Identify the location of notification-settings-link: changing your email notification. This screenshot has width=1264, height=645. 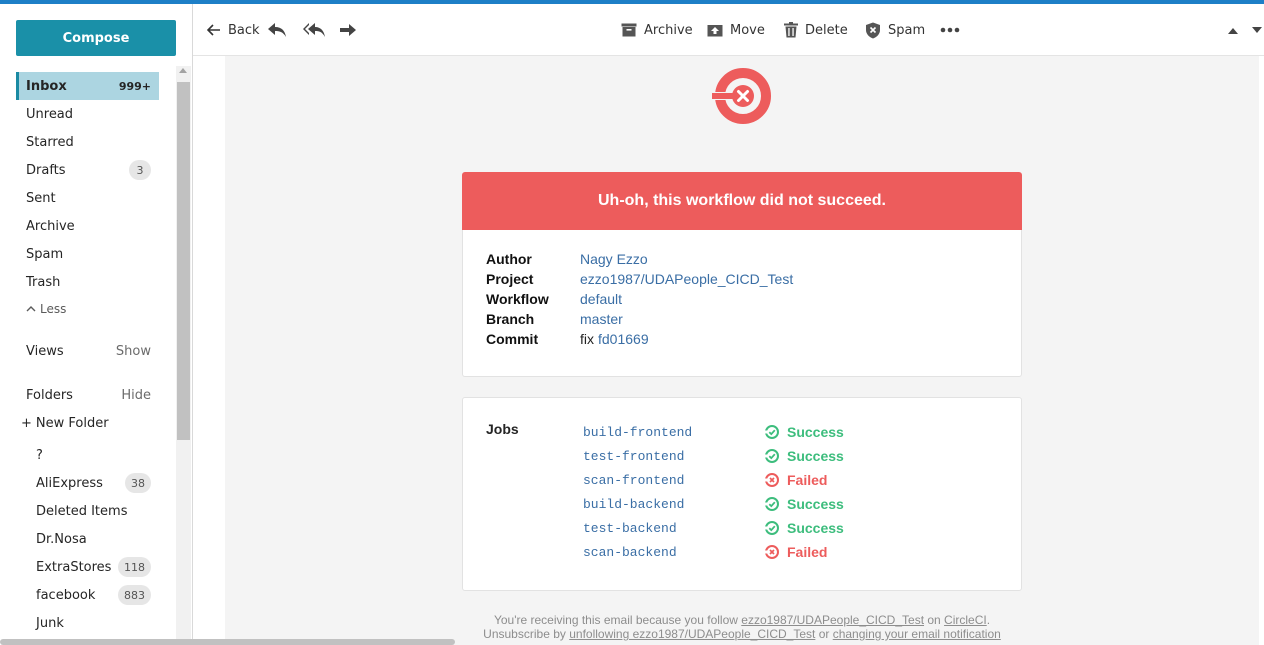
(917, 634).